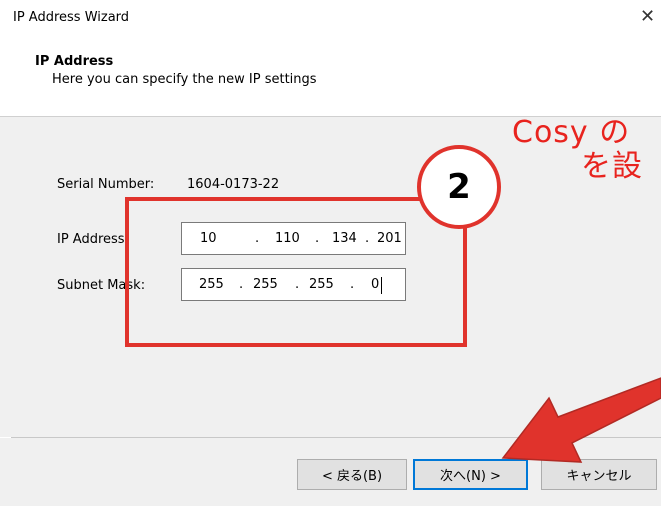  I want to click on step-number: 2, so click(459, 187).